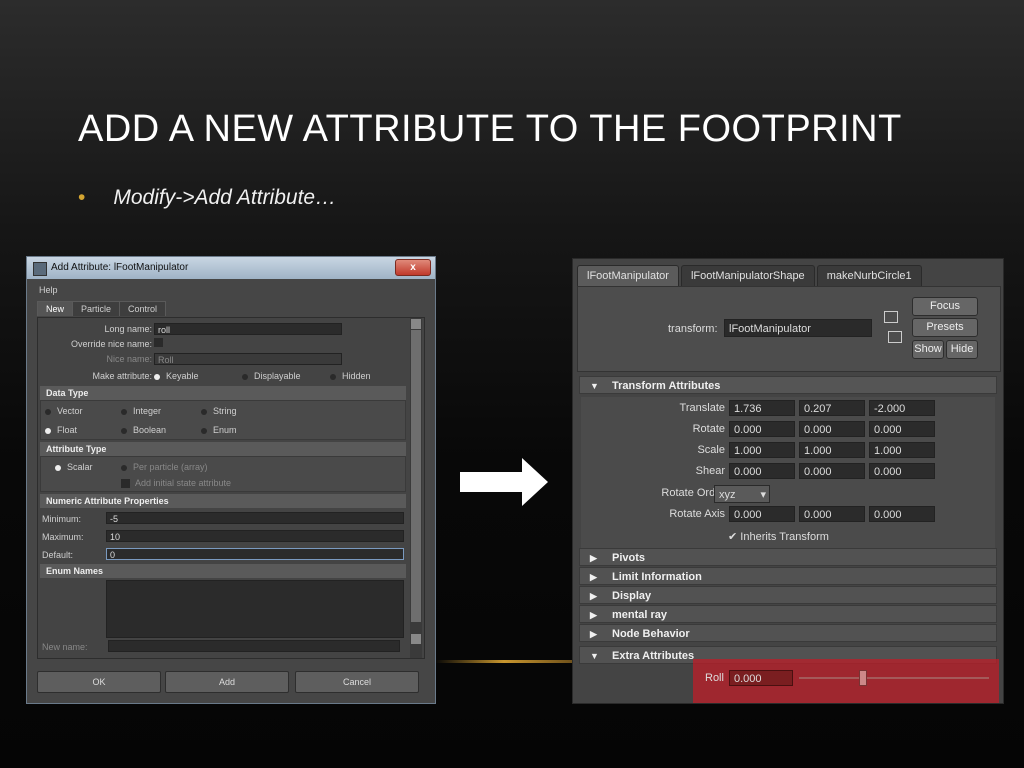  What do you see at coordinates (710, 471) in the screenshot?
I see `shear-label: Shear` at bounding box center [710, 471].